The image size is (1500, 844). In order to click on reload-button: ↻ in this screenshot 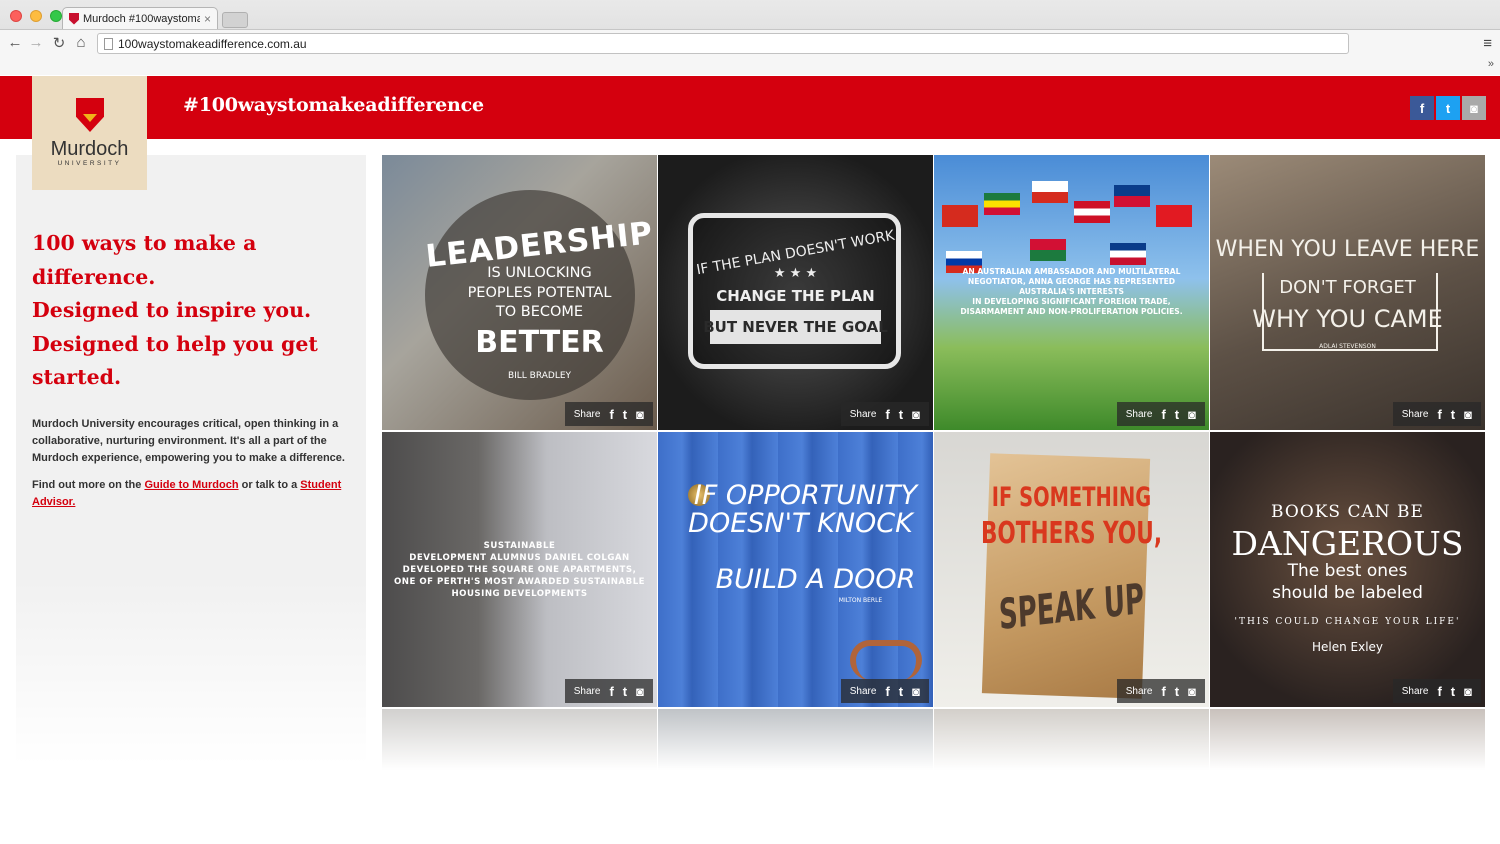, I will do `click(59, 43)`.